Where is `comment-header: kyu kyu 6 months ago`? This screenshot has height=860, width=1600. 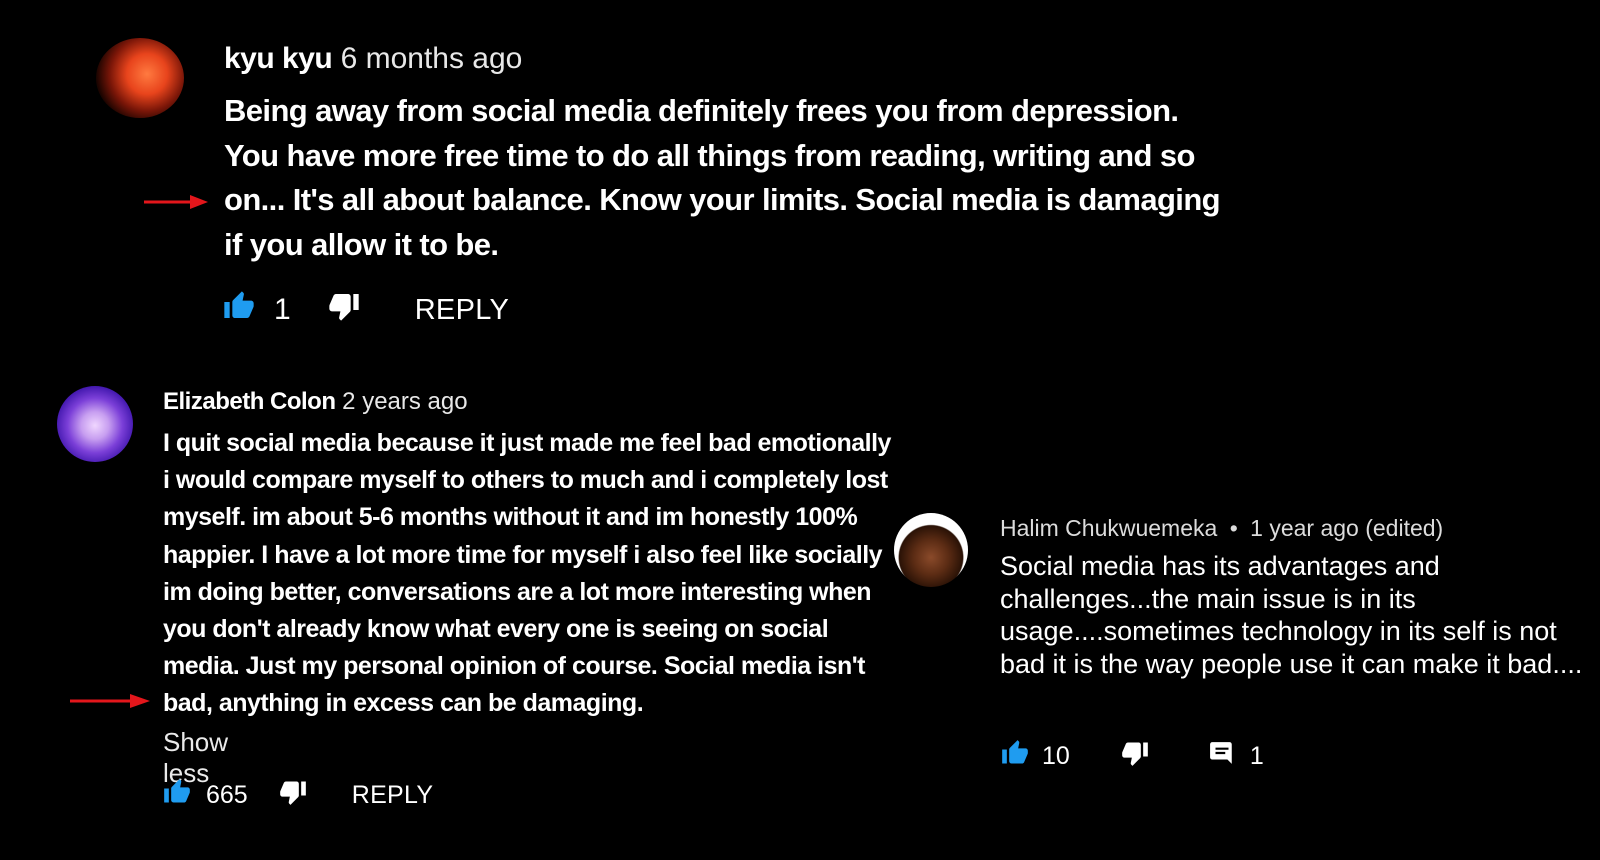
comment-header: kyu kyu 6 months ago is located at coordinates (373, 59).